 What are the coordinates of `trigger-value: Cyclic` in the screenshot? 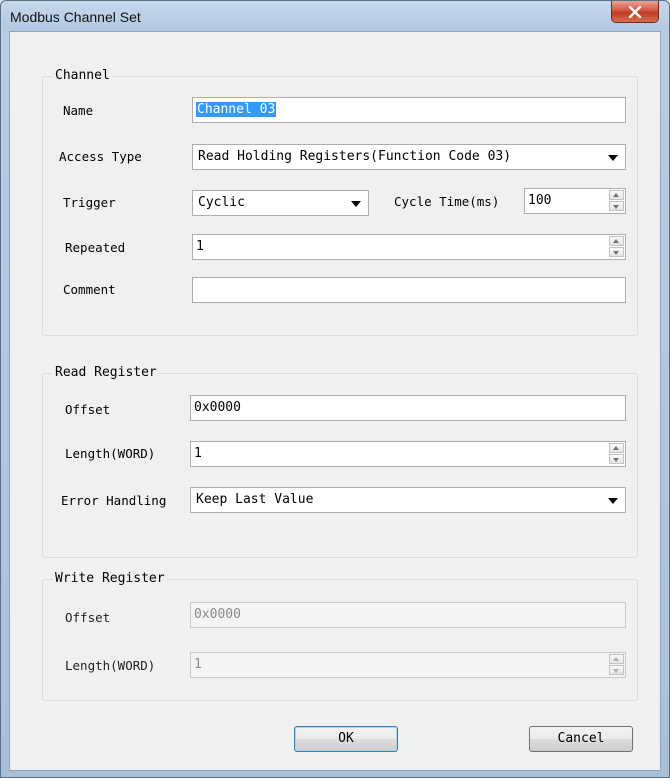 It's located at (221, 202).